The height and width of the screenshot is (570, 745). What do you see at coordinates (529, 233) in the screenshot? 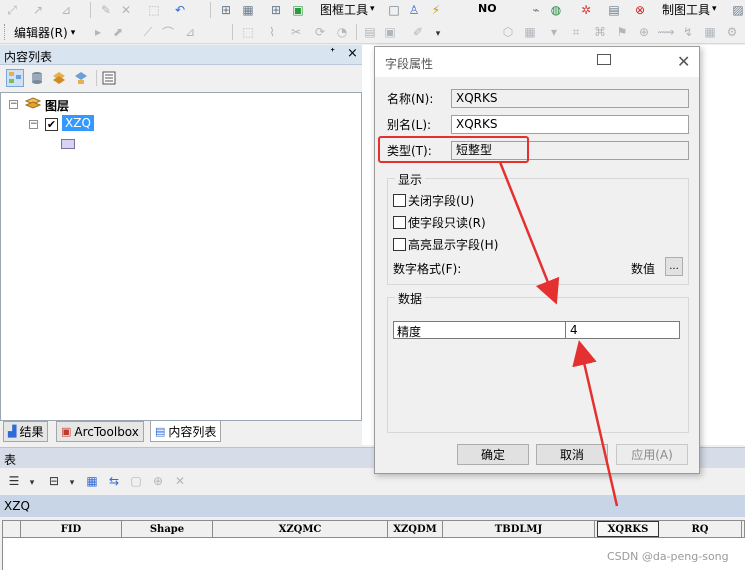
I see `arrow-type-to-precision` at bounding box center [529, 233].